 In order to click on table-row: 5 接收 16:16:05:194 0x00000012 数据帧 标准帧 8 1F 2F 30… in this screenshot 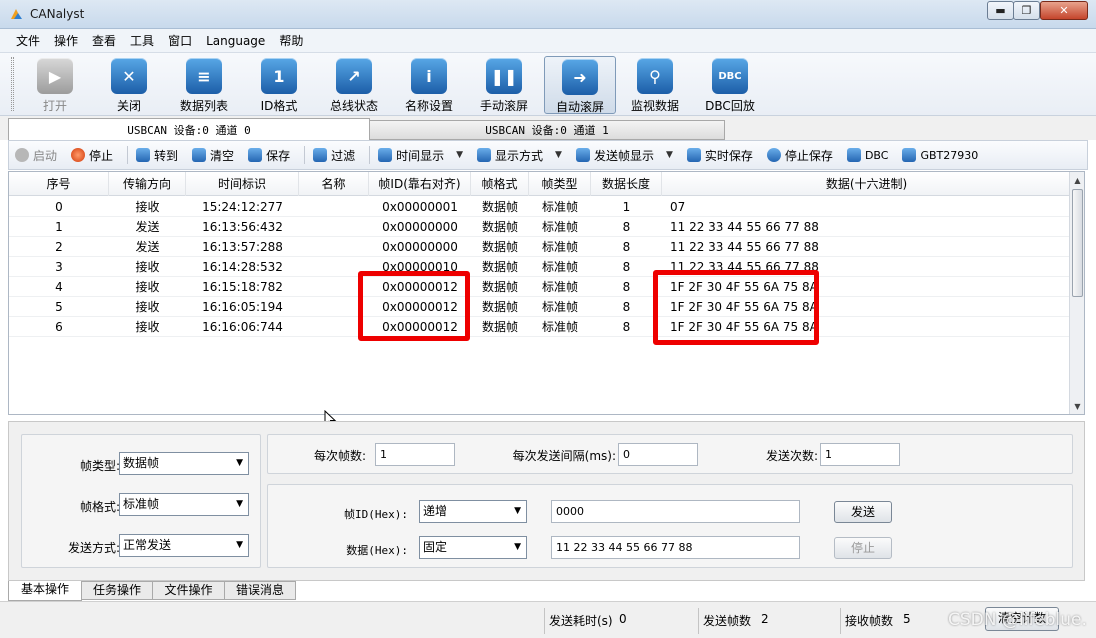, I will do `click(540, 307)`.